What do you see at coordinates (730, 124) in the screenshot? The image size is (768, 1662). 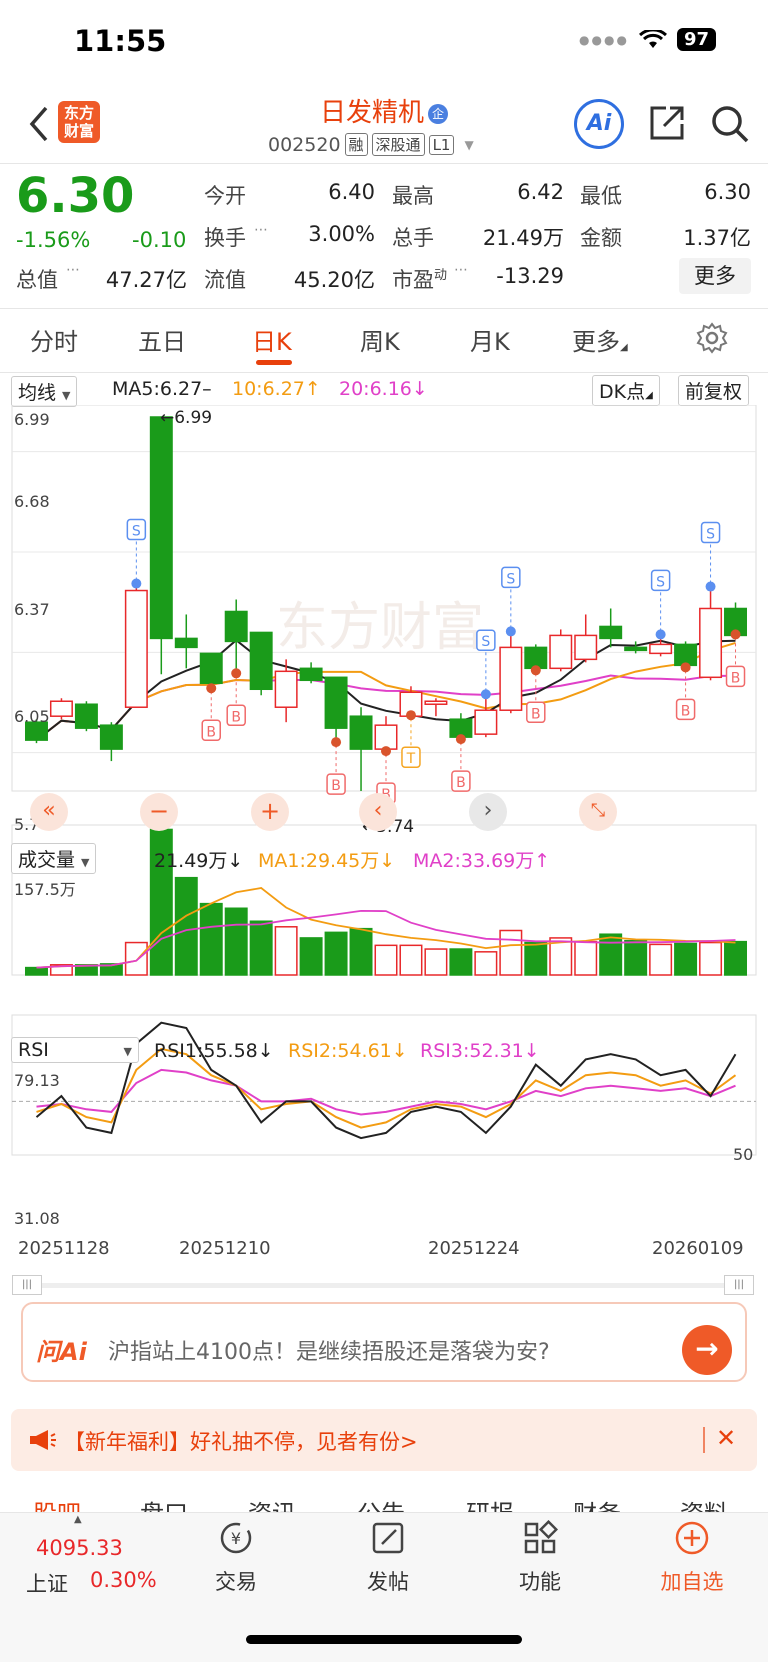 I see `search-icon` at bounding box center [730, 124].